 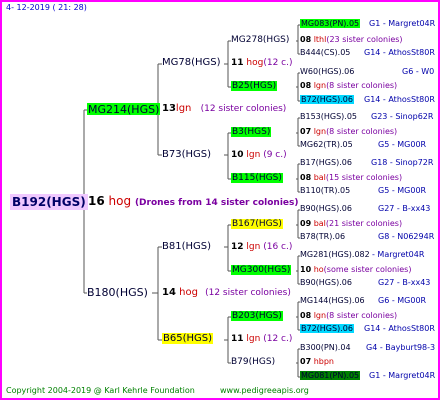 What do you see at coordinates (399, 328) in the screenshot?
I see `gen5-14-code: G14 - AthosSt80R` at bounding box center [399, 328].